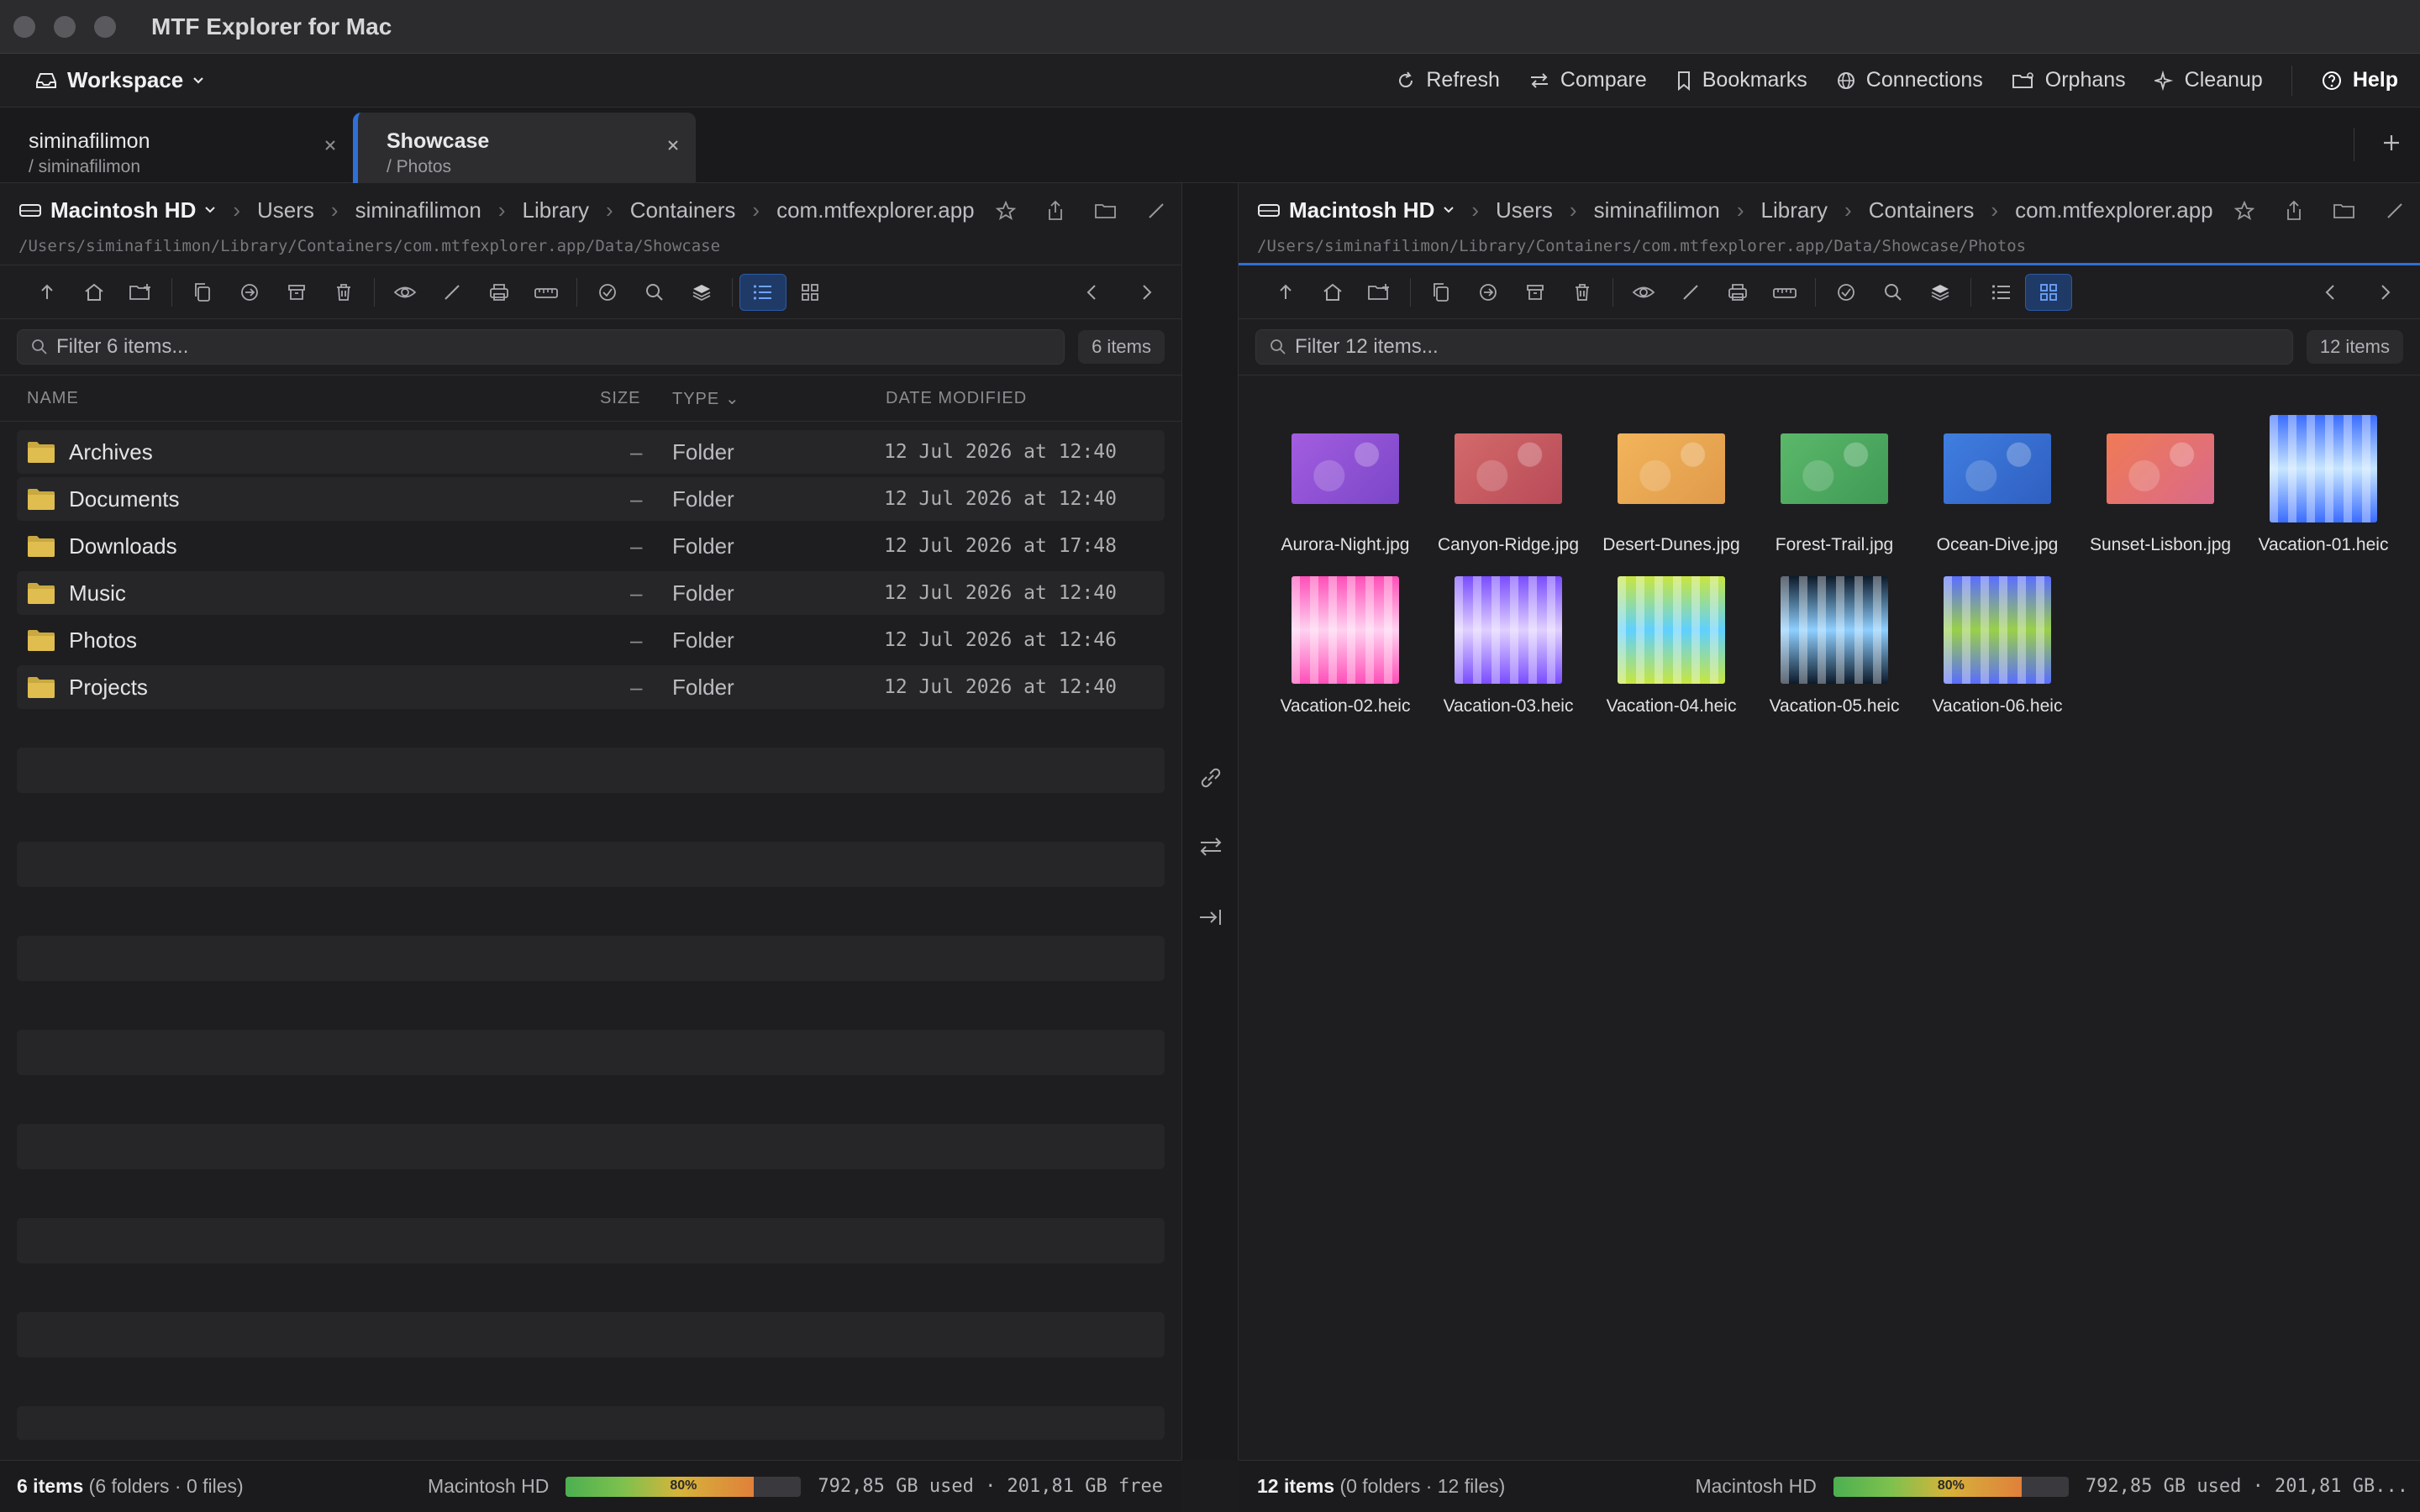 The image size is (2420, 1512). I want to click on grid-item: Canyon-Ridge.jpg, so click(1508, 485).